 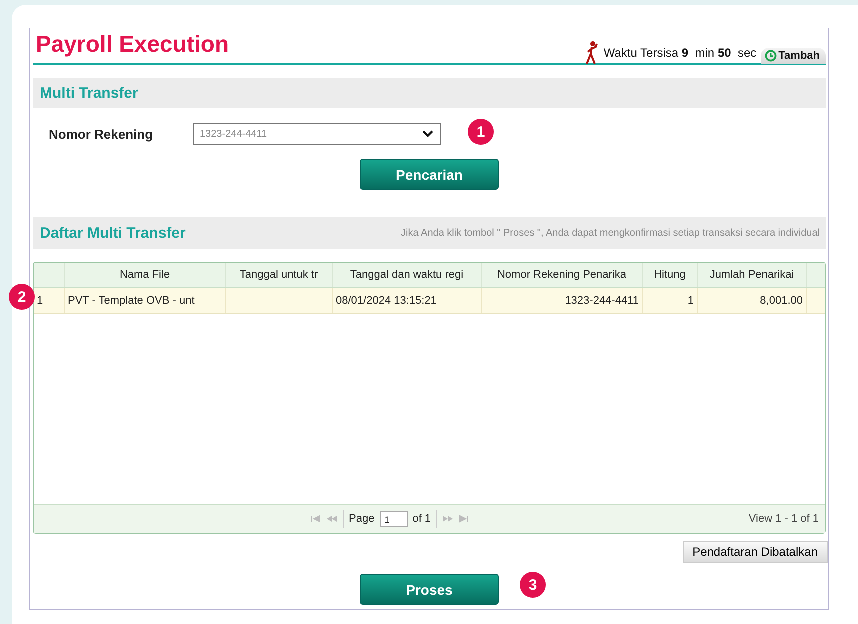 What do you see at coordinates (752, 300) in the screenshot?
I see `table-cell: 8,001.00` at bounding box center [752, 300].